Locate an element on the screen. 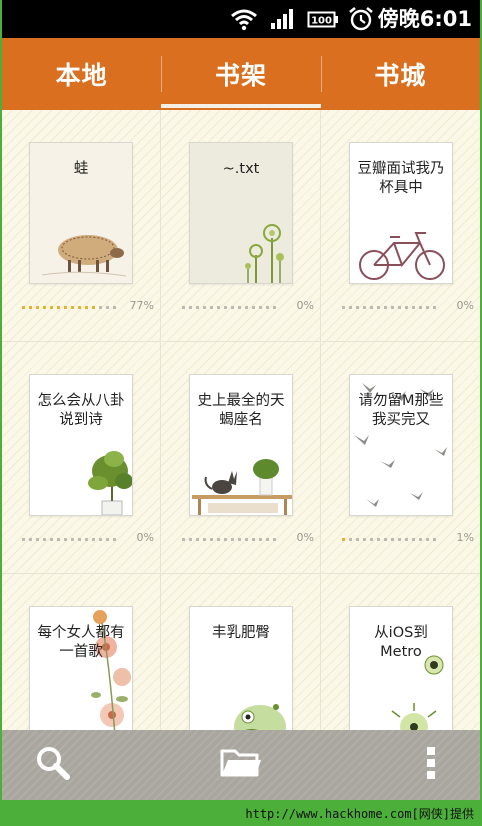  book-cell: 史上最全的天蝎座名 0% is located at coordinates (241, 458).